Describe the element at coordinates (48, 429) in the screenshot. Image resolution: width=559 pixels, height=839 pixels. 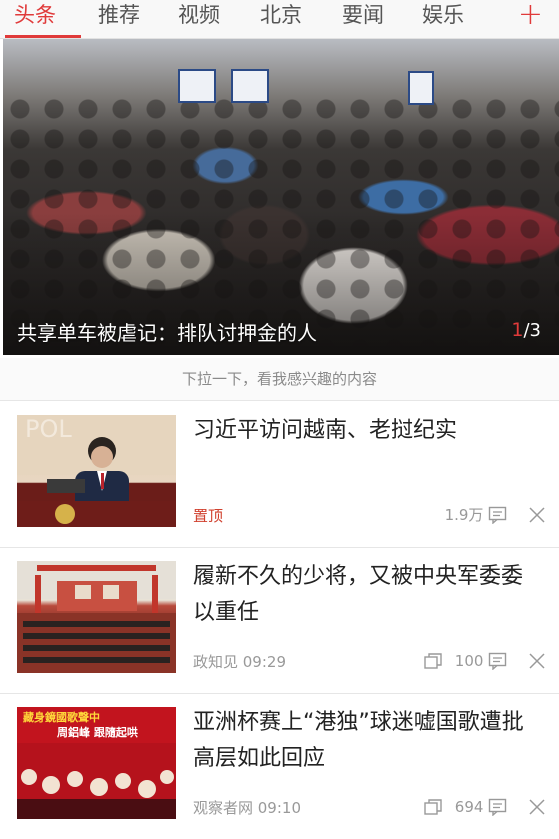
I see `svg-text: POL` at that location.